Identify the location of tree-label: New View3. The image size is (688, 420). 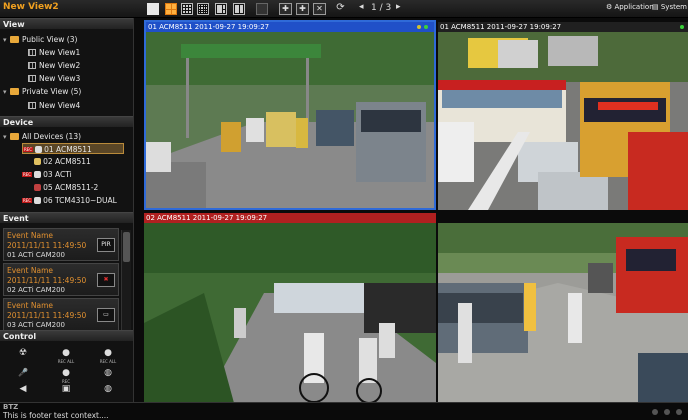
(60, 78).